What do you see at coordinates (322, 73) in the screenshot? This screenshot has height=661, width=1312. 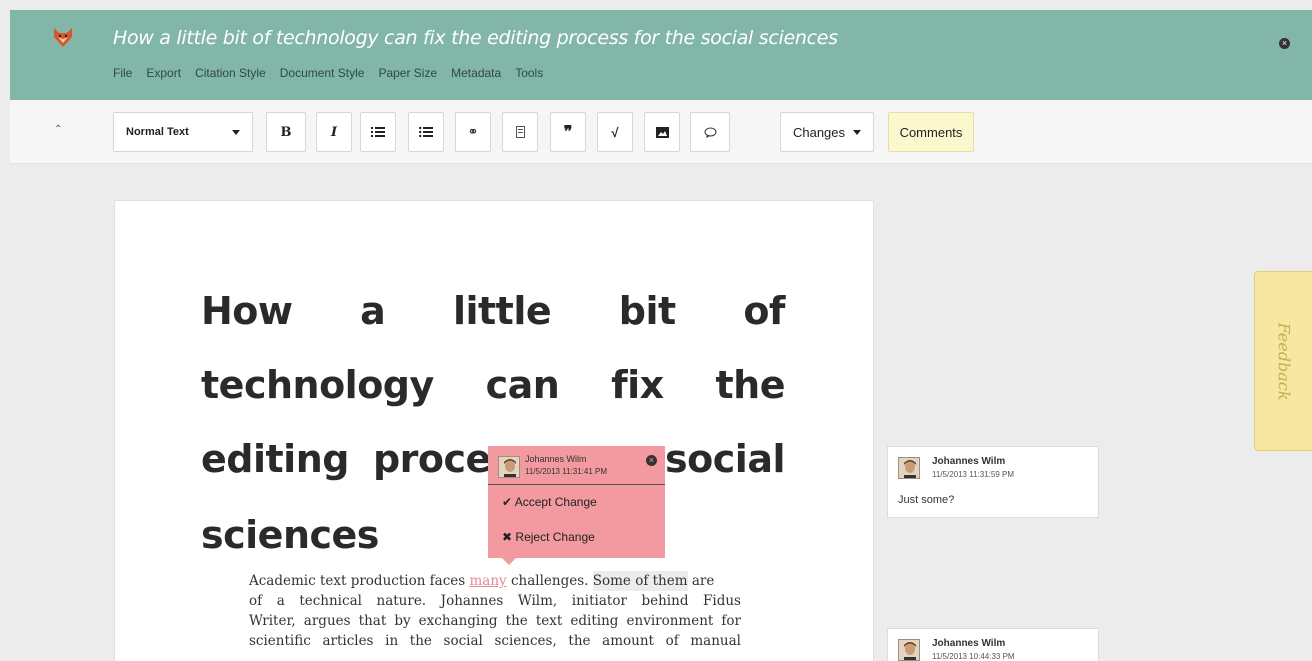 I see `menu-document-style: Document Style` at bounding box center [322, 73].